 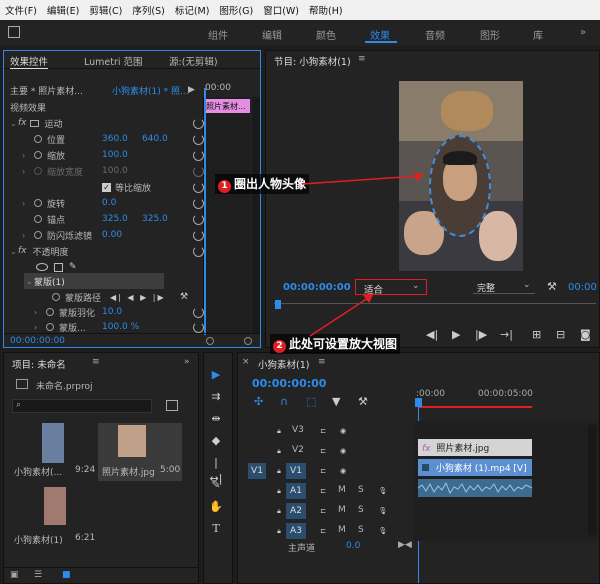 I want to click on step-back-icon: ◀|, so click(x=432, y=334).